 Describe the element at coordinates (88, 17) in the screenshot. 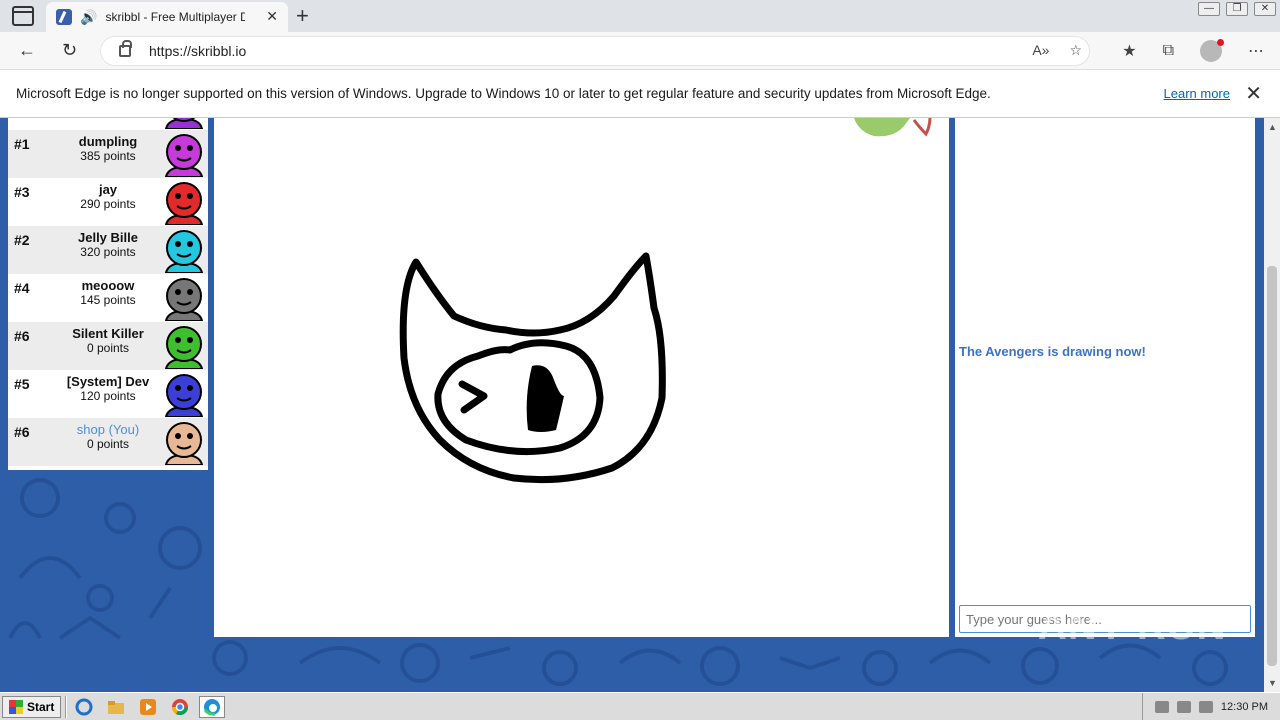

I see `speaker-icon: 🔊` at that location.